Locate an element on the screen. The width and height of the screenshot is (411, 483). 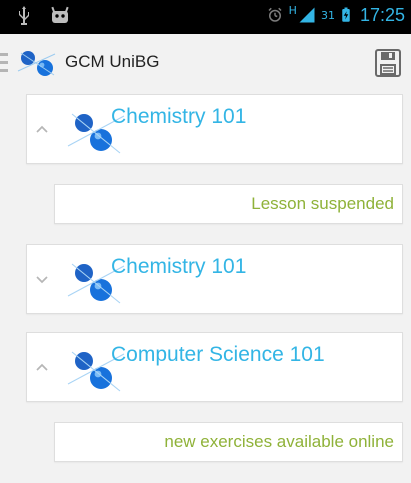
action-bar: GCM UniBG is located at coordinates (205, 64).